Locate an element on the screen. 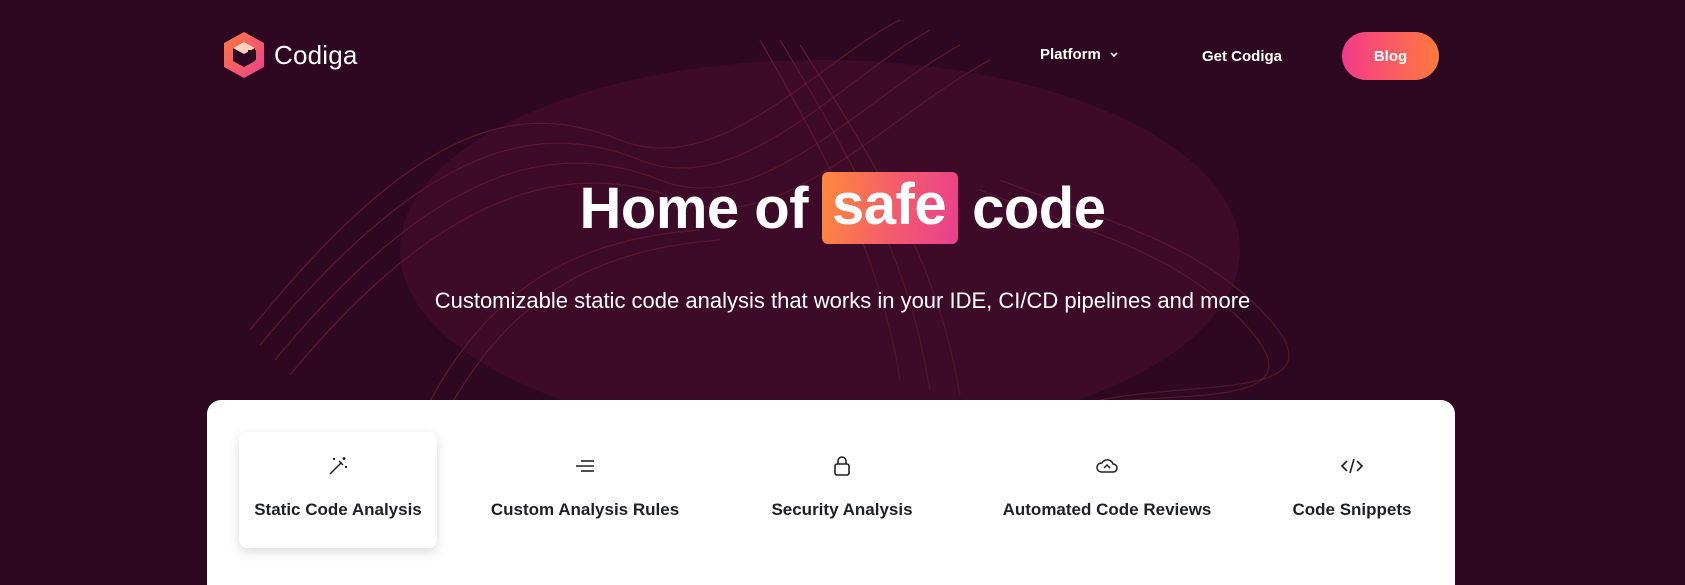 The image size is (1685, 585). blog-button: Blog is located at coordinates (1390, 56).